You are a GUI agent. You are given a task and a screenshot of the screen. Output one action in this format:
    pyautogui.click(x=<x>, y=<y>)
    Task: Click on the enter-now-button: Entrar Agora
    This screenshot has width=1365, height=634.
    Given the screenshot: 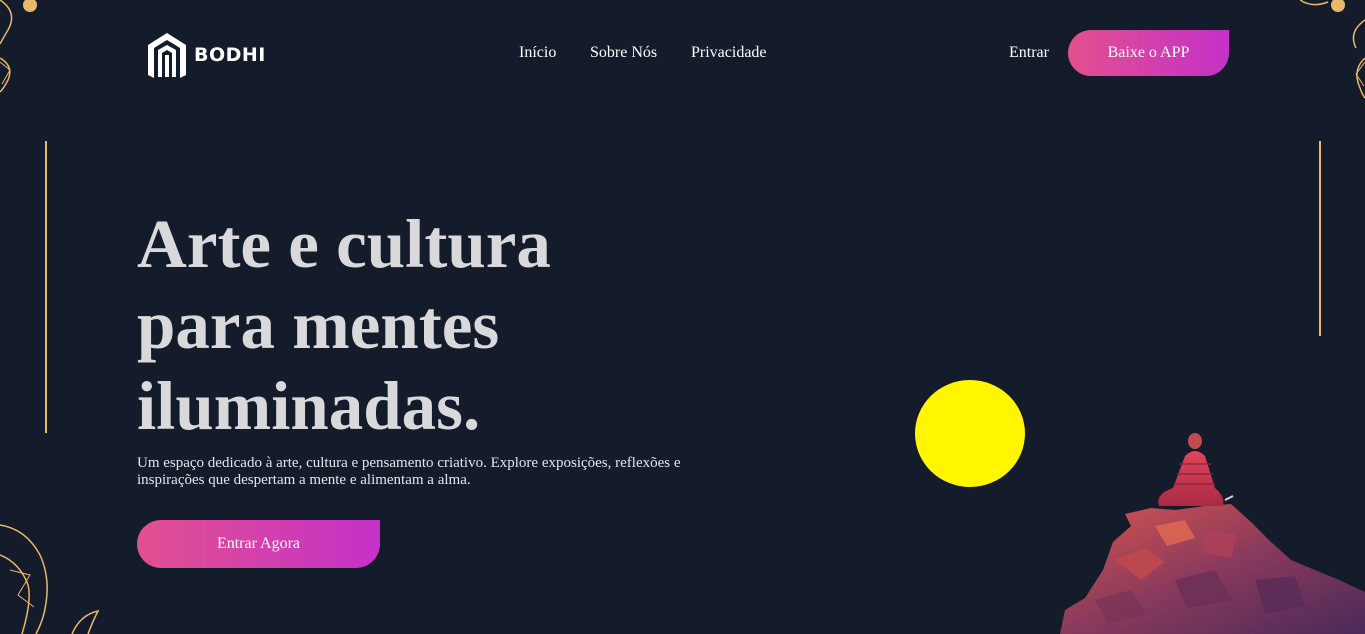 What is the action you would take?
    pyautogui.click(x=258, y=544)
    